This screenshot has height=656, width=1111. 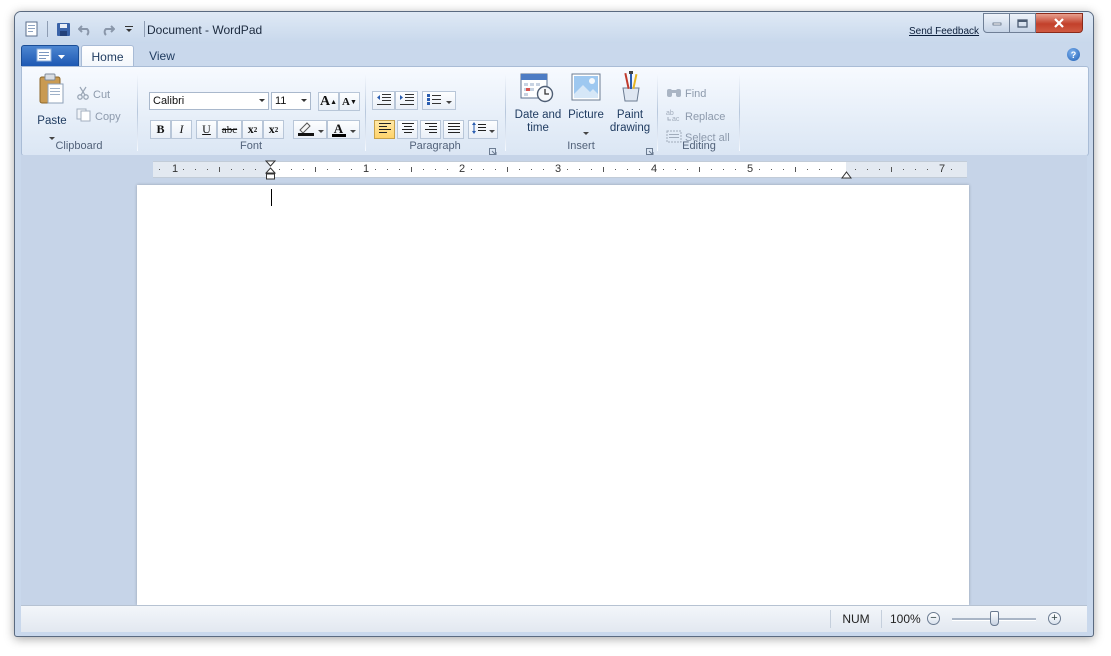 I want to click on font-family-combo: Calibri, so click(x=209, y=101).